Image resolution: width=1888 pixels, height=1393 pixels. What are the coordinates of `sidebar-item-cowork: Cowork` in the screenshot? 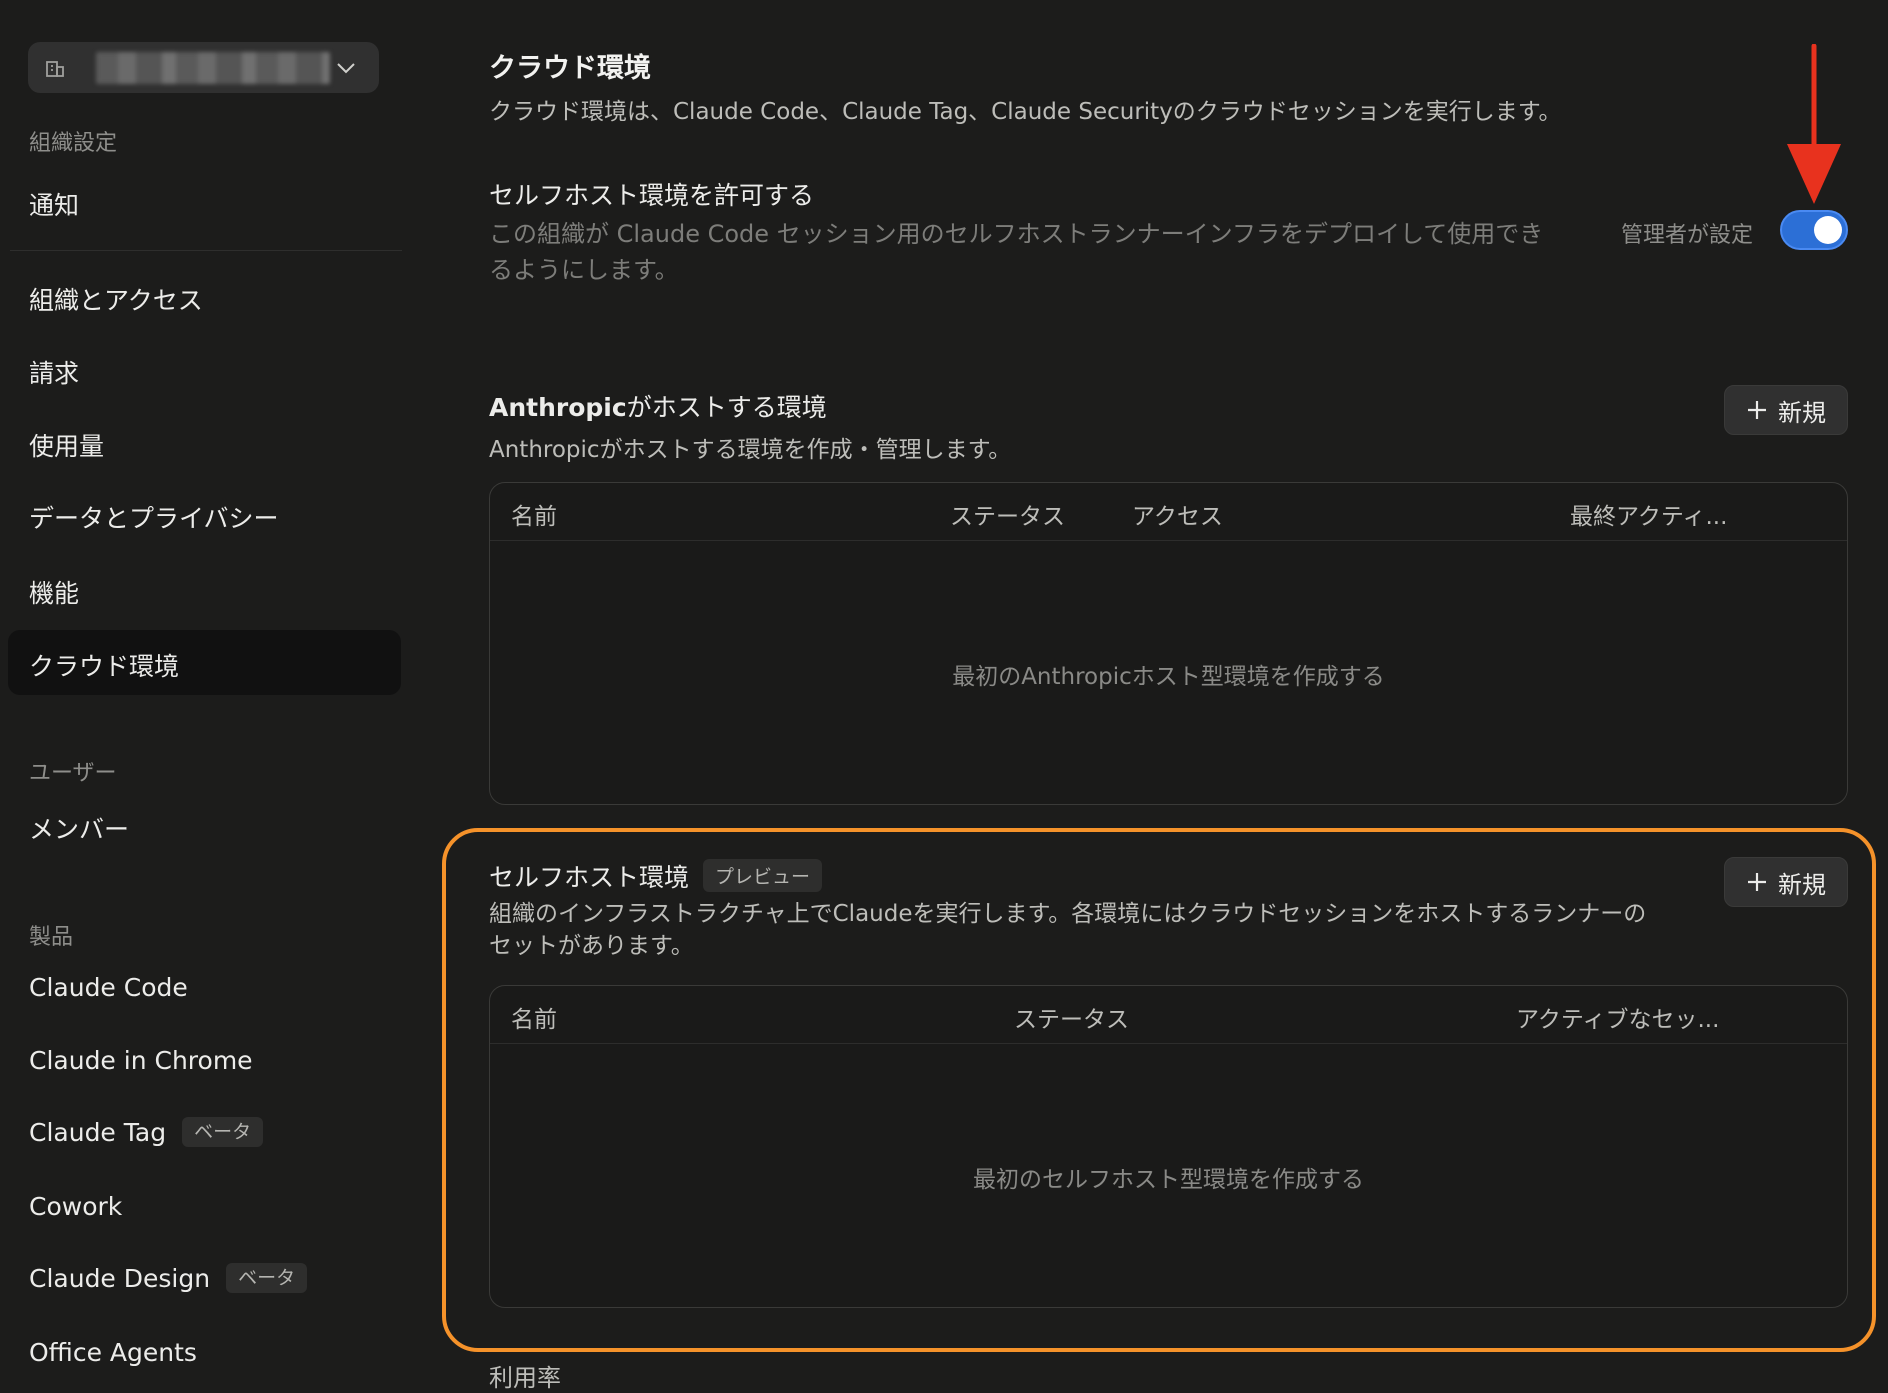 It's located at (75, 1206).